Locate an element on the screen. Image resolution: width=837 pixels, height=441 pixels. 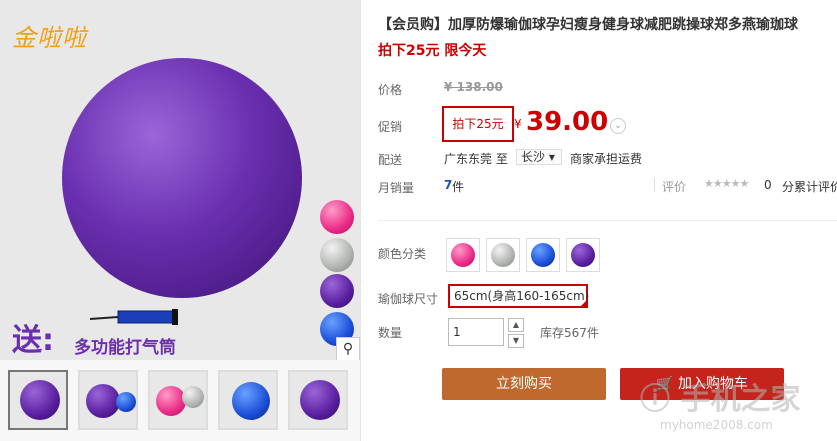
quantity-input is located at coordinates (476, 332).